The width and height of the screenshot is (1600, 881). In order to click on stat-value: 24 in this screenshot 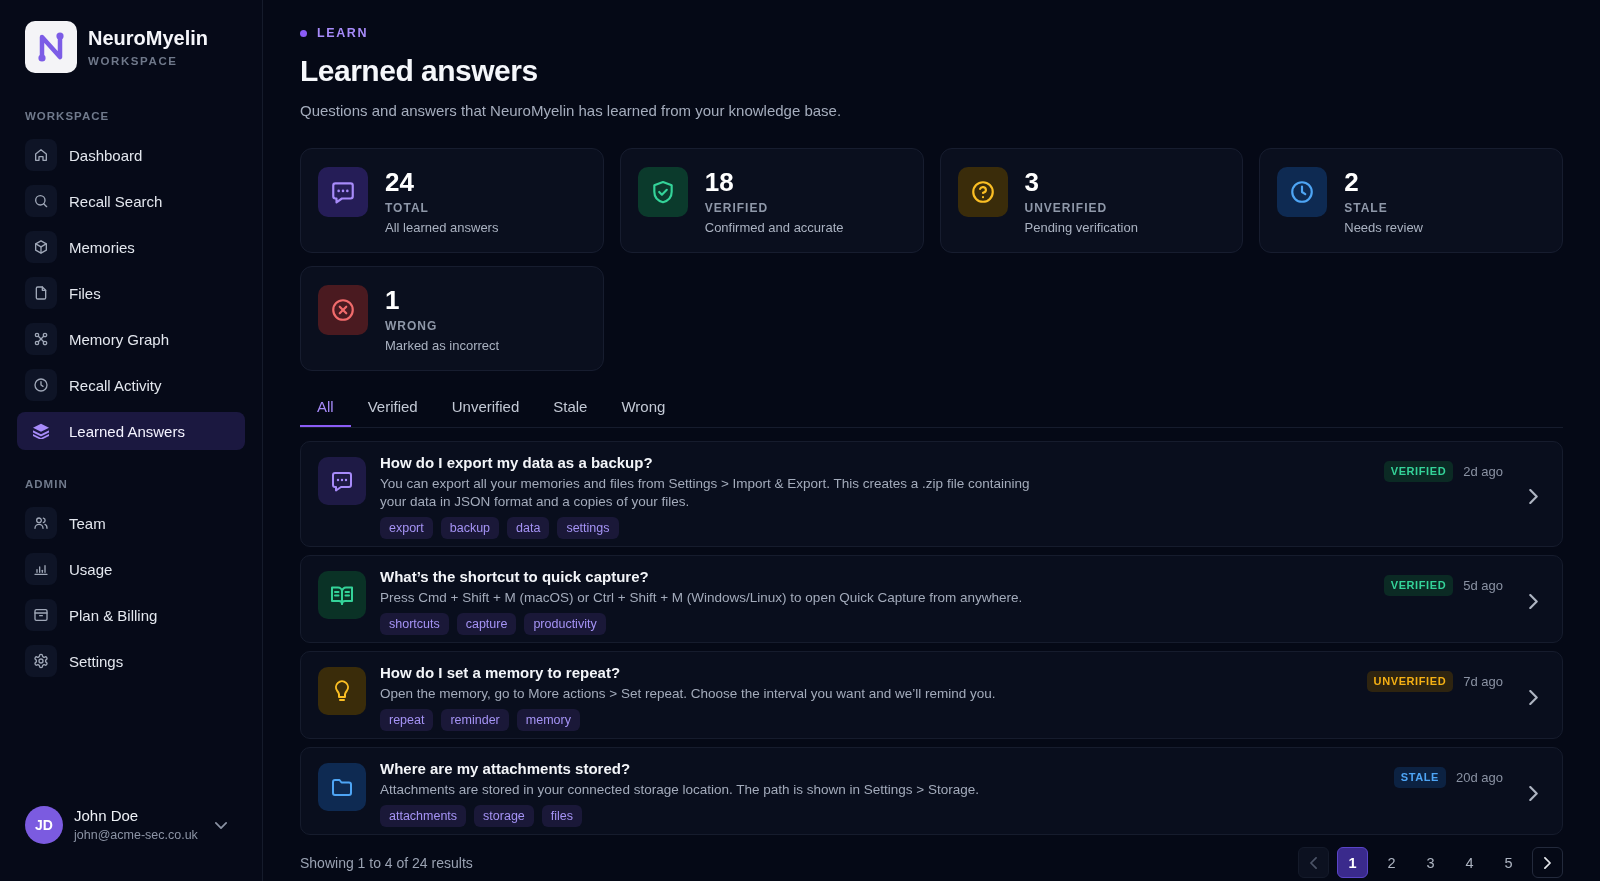, I will do `click(399, 182)`.